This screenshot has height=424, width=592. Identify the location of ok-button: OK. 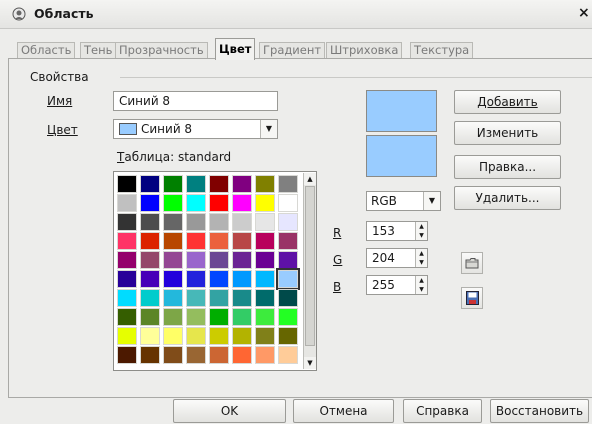
(229, 411).